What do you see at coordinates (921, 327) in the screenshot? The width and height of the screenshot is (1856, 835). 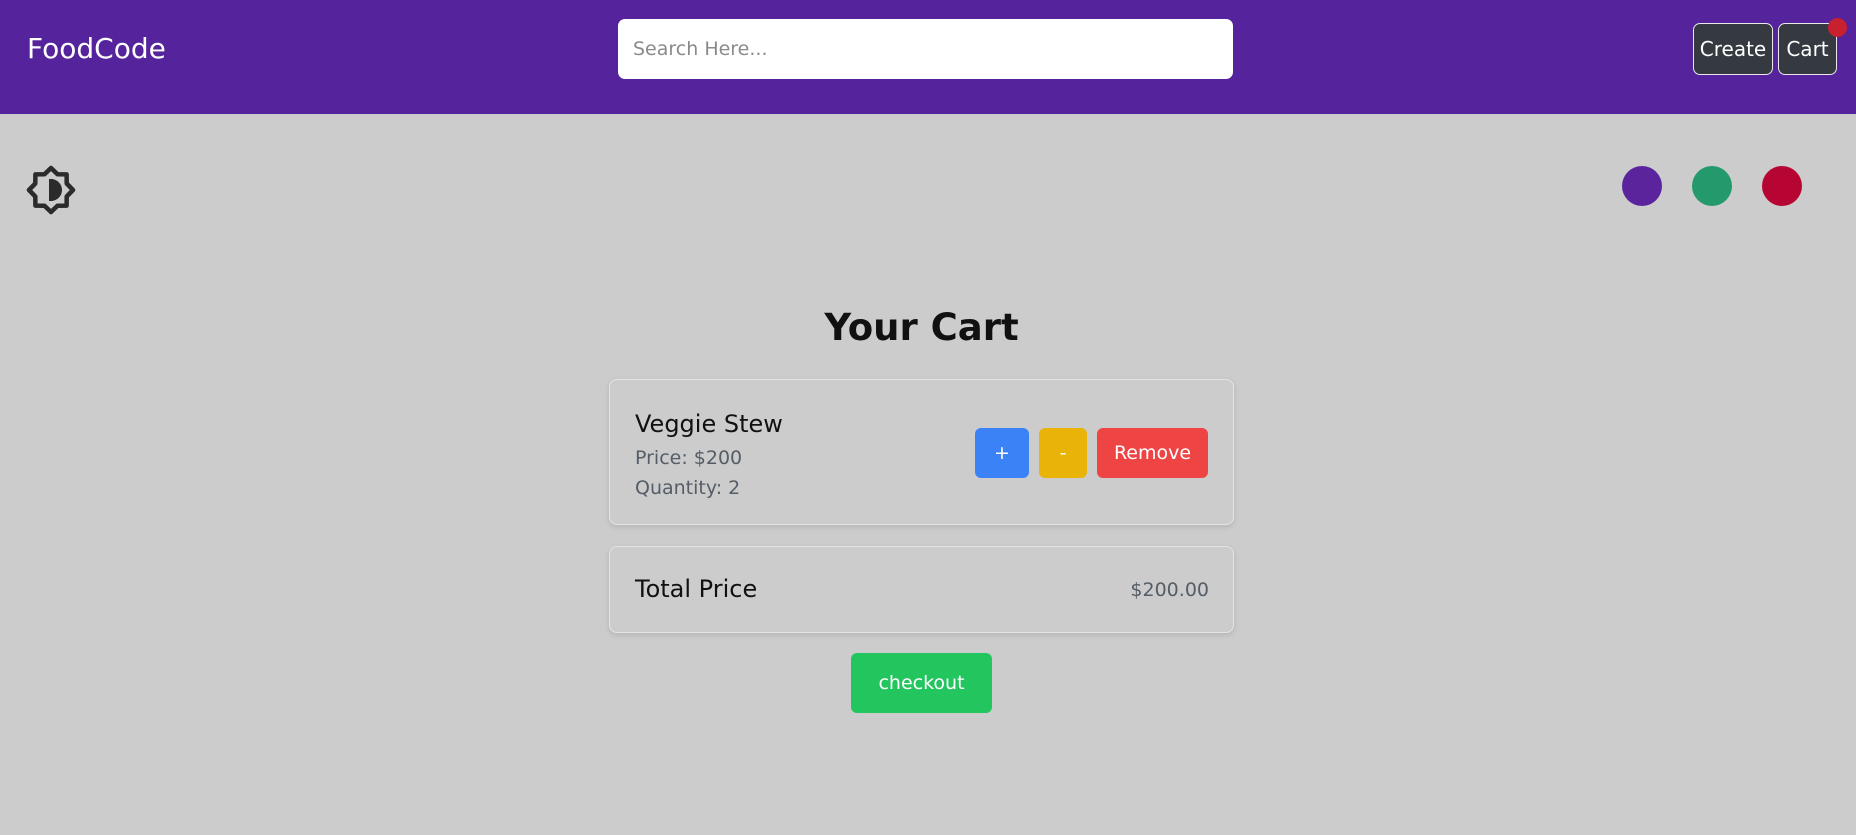 I see `page-title: Your Cart` at bounding box center [921, 327].